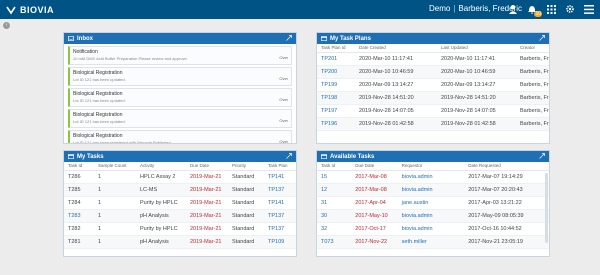 The width and height of the screenshot is (600, 275). Describe the element at coordinates (6, 25) in the screenshot. I see `sidebar-toggle-icon: ›` at that location.